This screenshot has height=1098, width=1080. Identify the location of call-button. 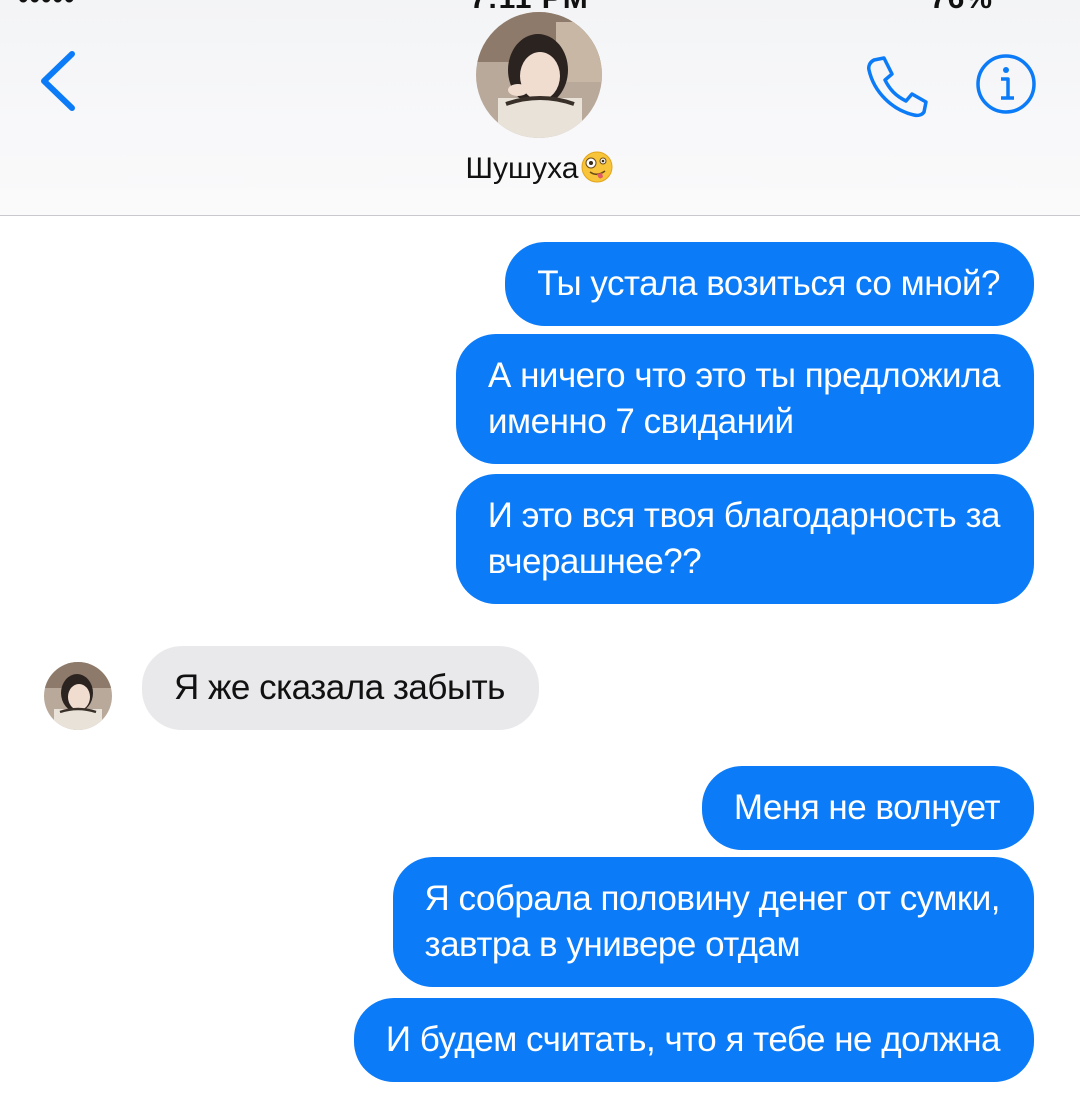
(897, 85).